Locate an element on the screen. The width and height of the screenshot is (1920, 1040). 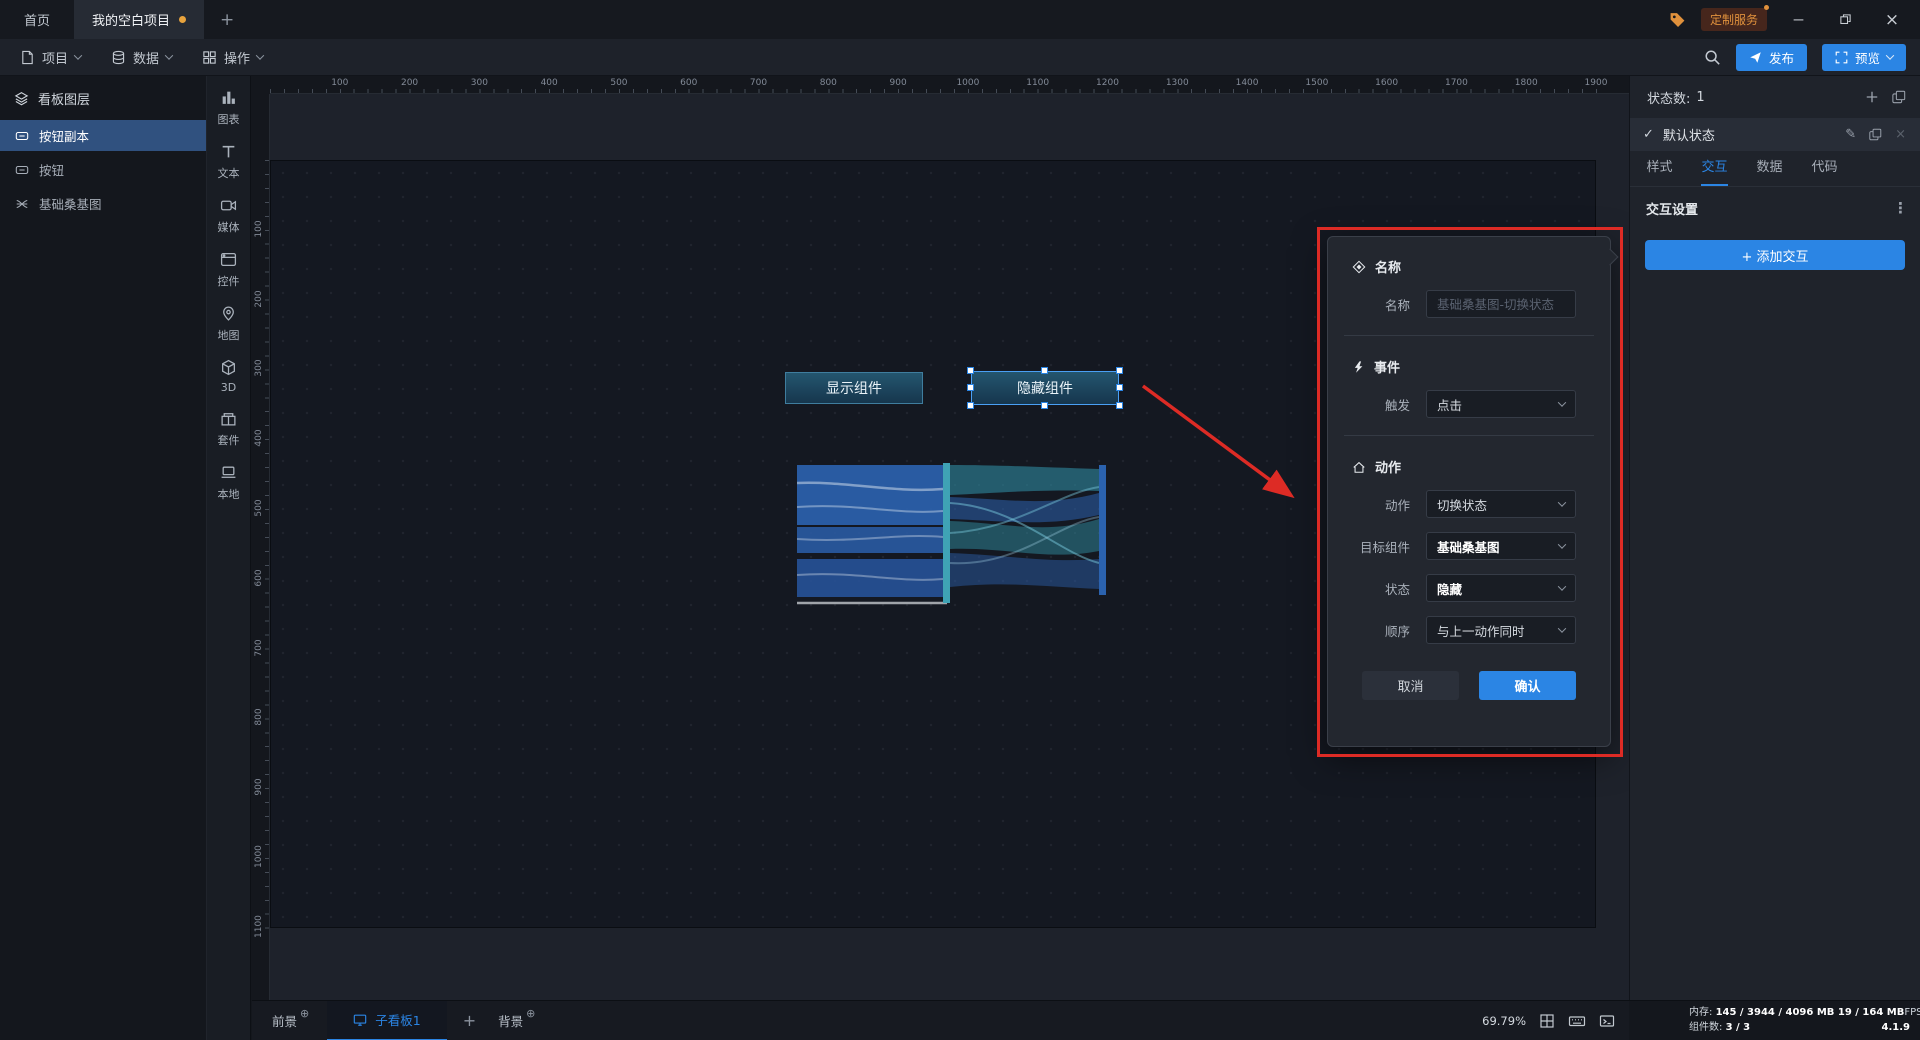
ruler-v-number: 700 is located at coordinates (259, 647).